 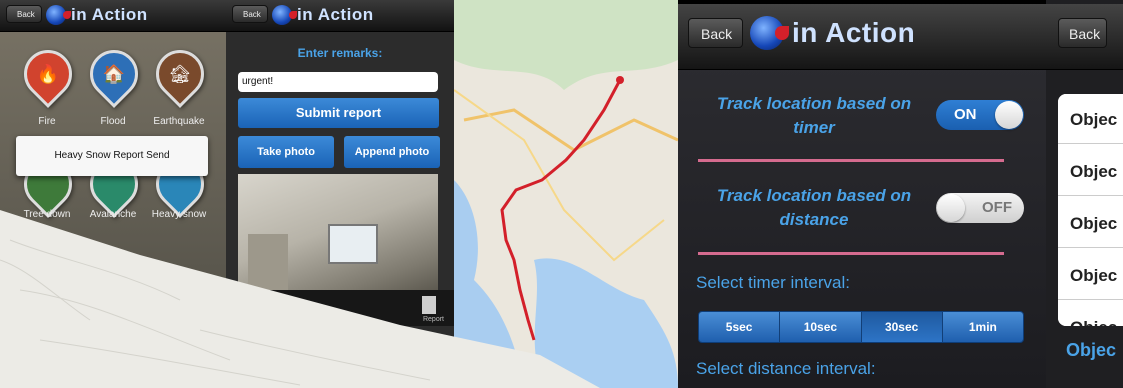 I want to click on track-distance-label: Track location based on distance, so click(x=814, y=207).